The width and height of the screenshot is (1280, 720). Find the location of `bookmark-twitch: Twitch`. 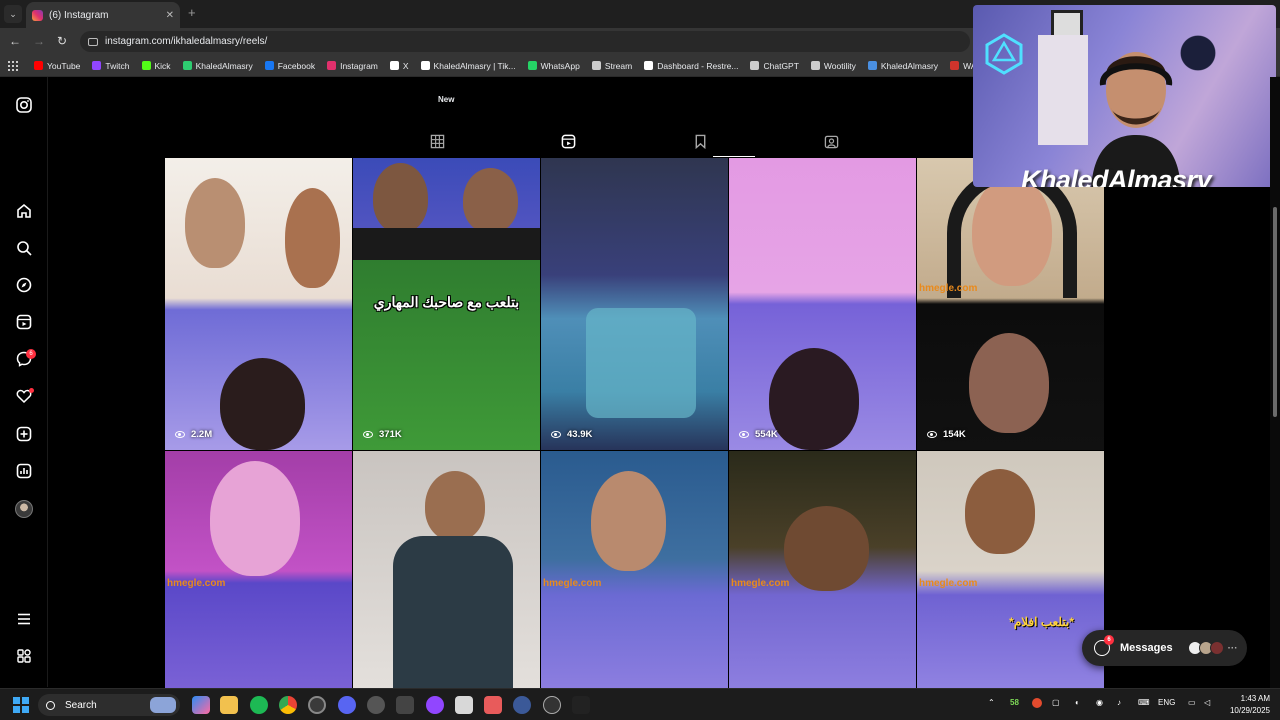

bookmark-twitch: Twitch is located at coordinates (111, 66).